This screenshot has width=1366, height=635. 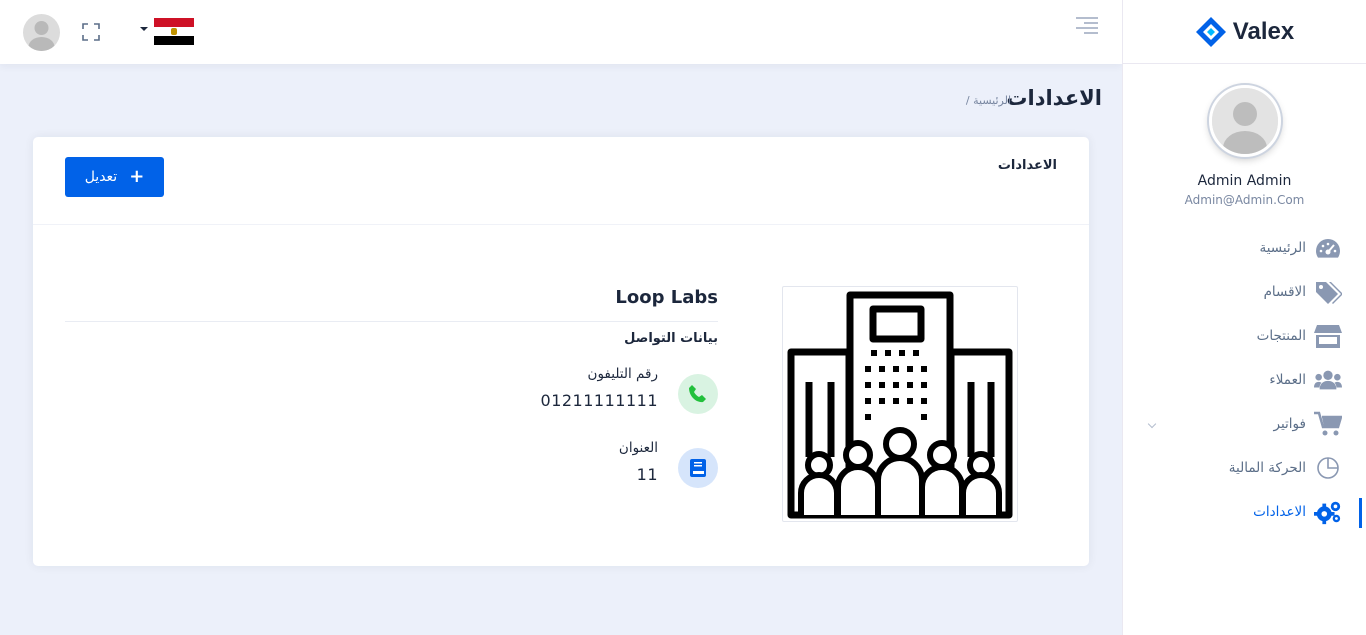 I want to click on sidebar-item-invoices: فواتير, so click(x=1244, y=424).